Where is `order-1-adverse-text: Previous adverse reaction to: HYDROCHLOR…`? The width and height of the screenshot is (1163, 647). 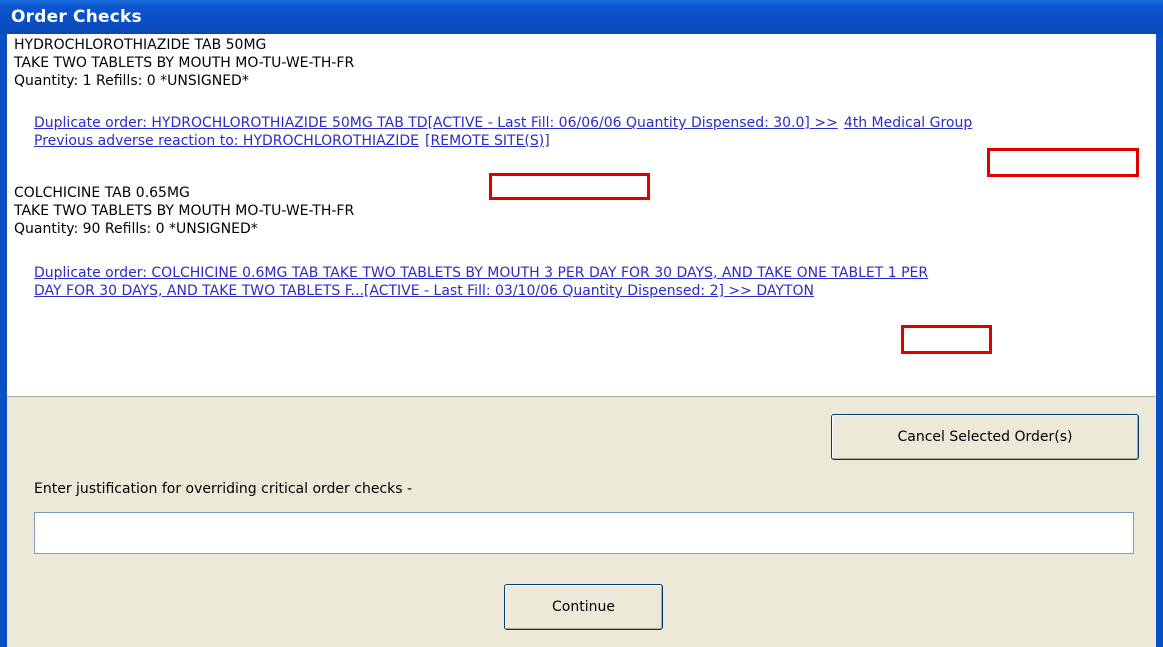 order-1-adverse-text: Previous adverse reaction to: HYDROCHLOR… is located at coordinates (227, 141).